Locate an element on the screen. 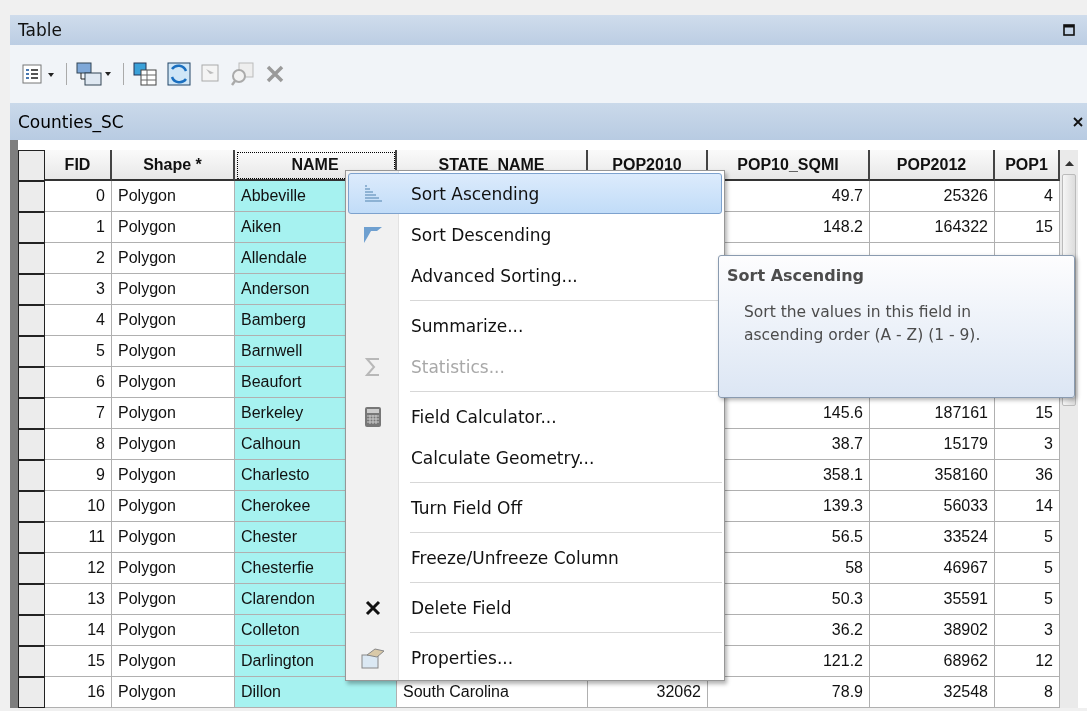 This screenshot has width=1087, height=711. table-cell: 6 is located at coordinates (78, 382).